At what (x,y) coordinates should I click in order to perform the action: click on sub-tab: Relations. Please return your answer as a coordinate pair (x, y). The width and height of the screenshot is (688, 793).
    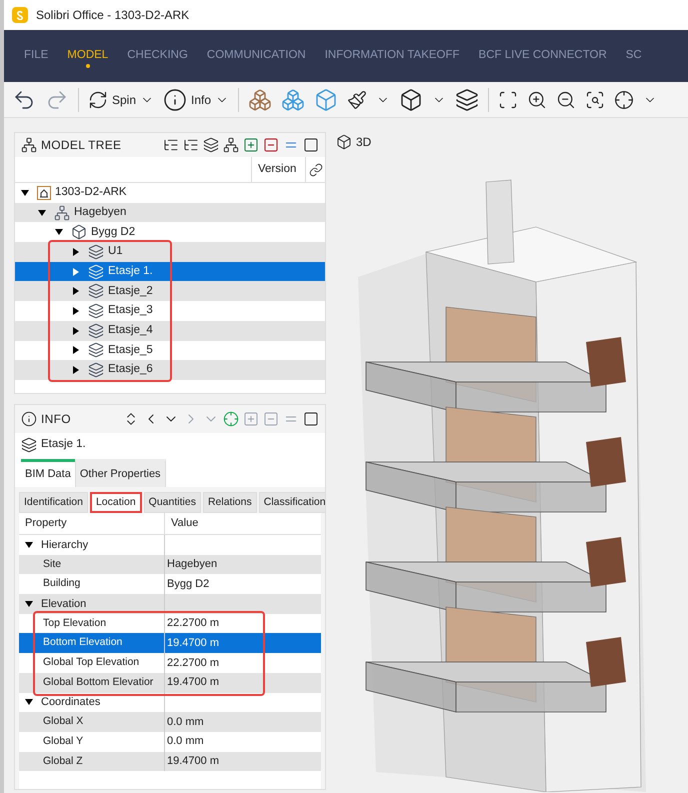
    Looking at the image, I should click on (229, 502).